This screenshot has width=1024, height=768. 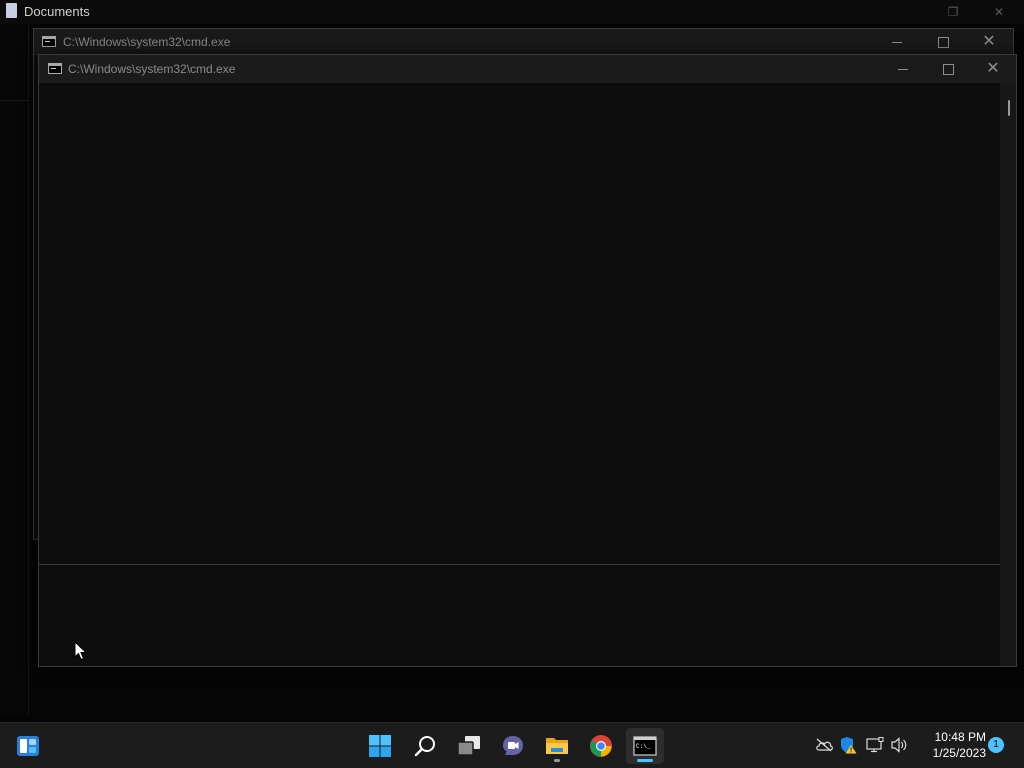 I want to click on console-divider, so click(x=519, y=564).